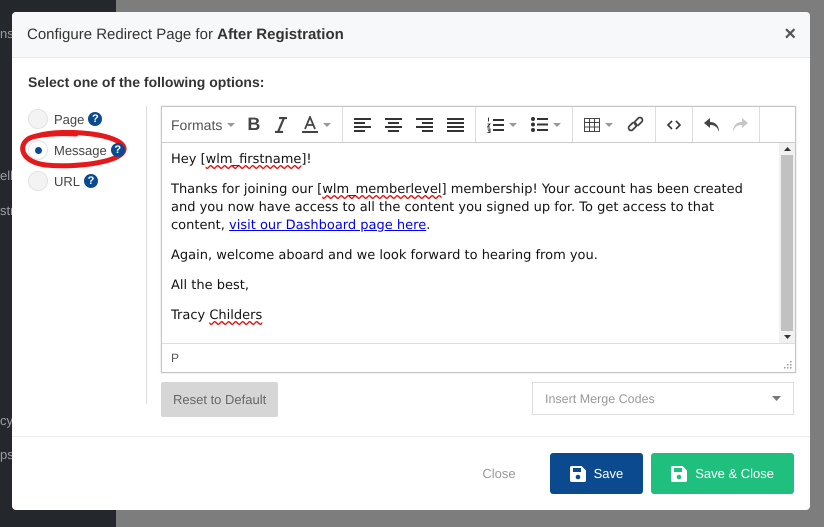 This screenshot has height=527, width=824. Describe the element at coordinates (185, 34) in the screenshot. I see `dialog-title: Configure Redirect Page for After Registration` at that location.